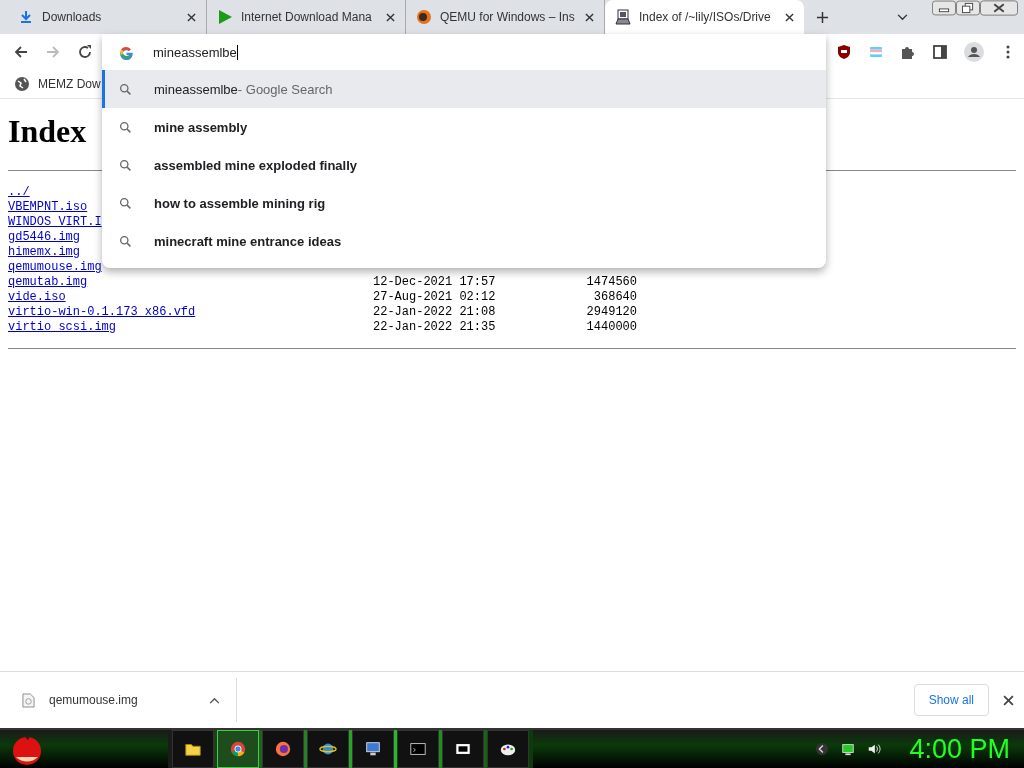 Image resolution: width=1024 pixels, height=768 pixels. What do you see at coordinates (464, 203) in the screenshot?
I see `search-suggestion: how to assemble mining rig` at bounding box center [464, 203].